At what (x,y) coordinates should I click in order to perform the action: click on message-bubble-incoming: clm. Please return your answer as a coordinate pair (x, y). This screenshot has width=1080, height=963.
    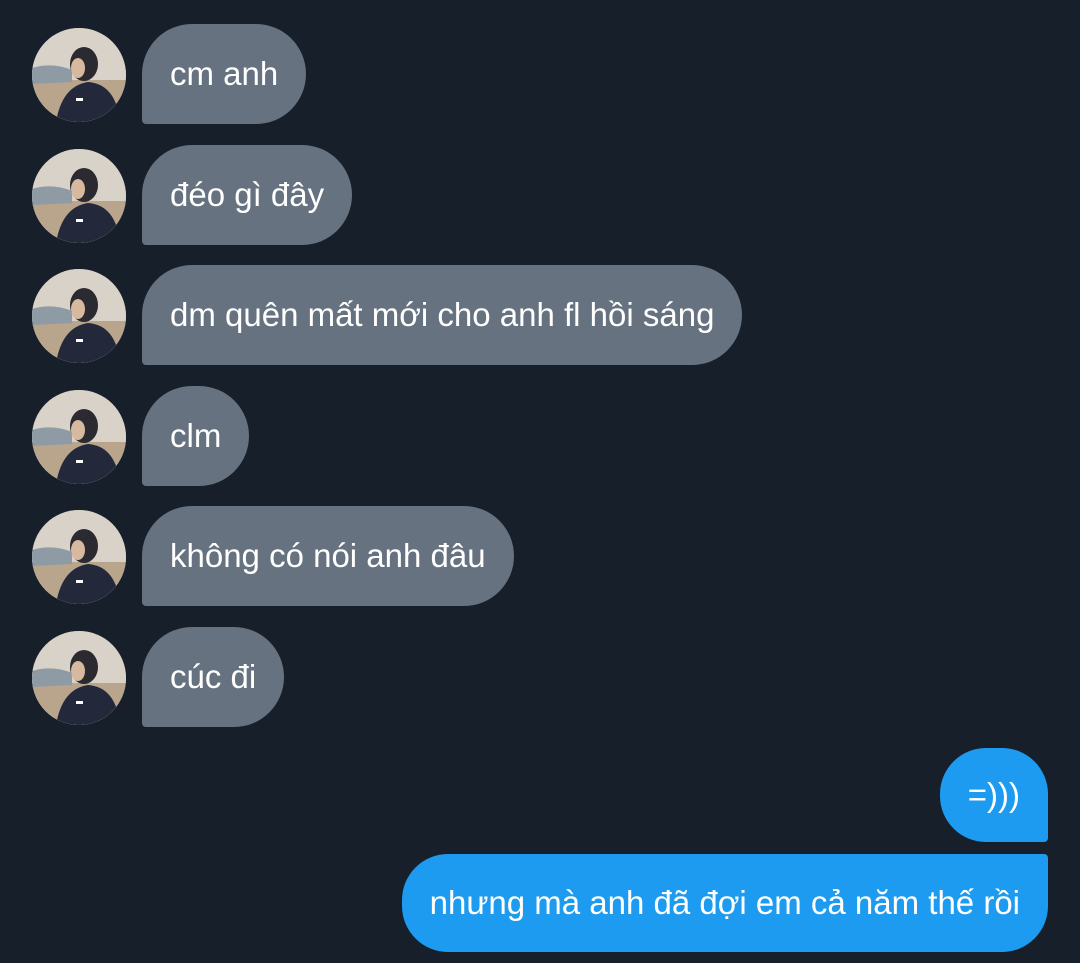
    Looking at the image, I should click on (196, 436).